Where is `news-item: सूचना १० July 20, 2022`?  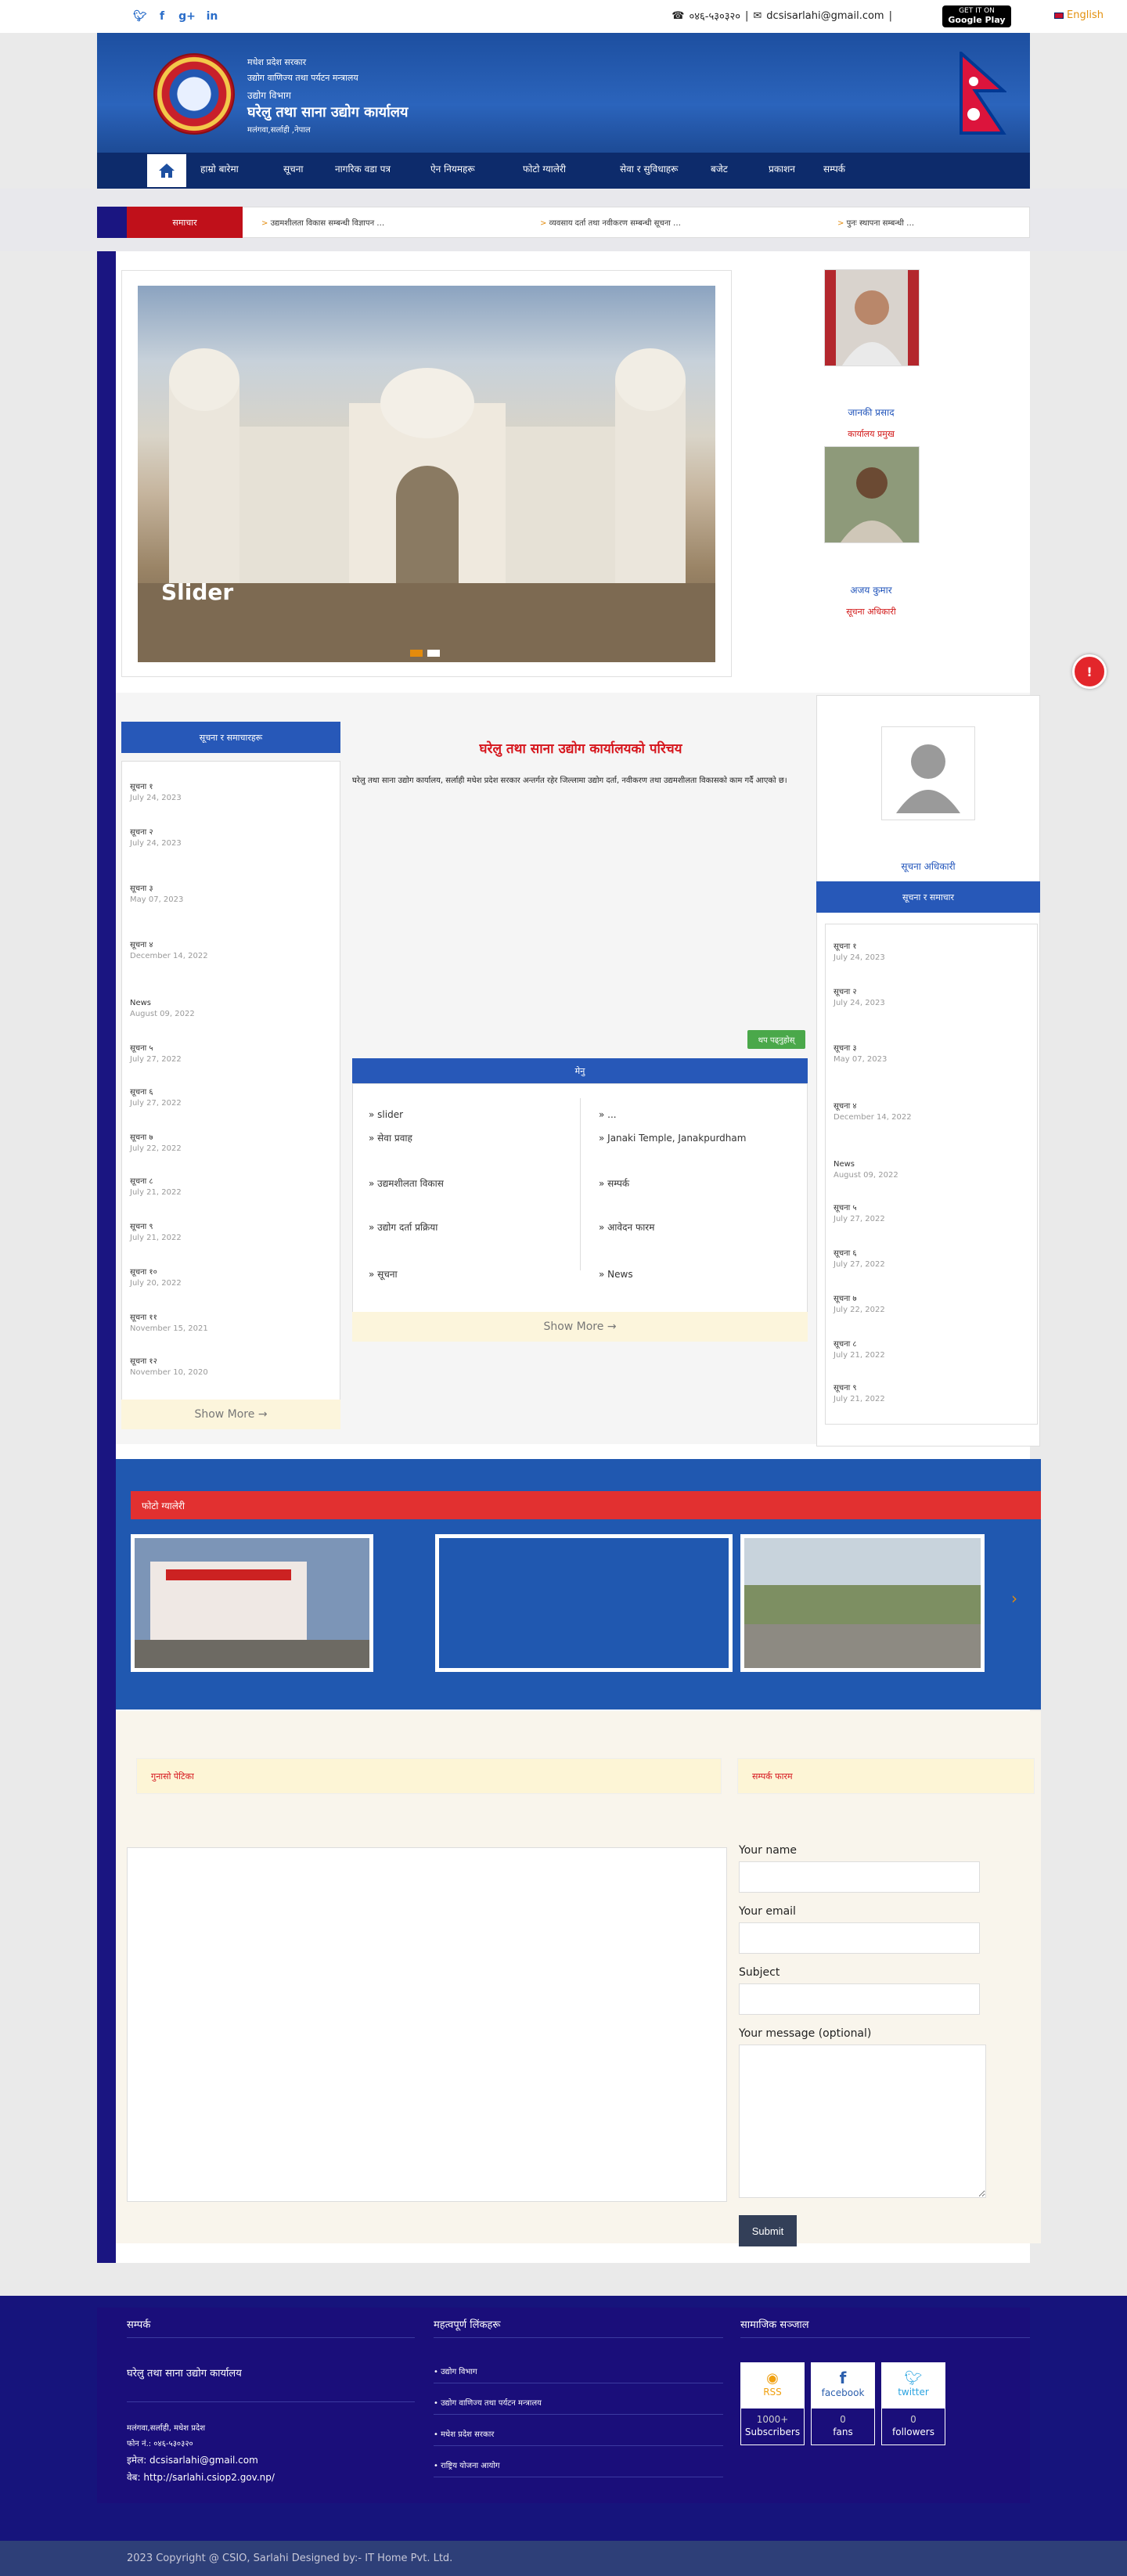
news-item: सूचना १० July 20, 2022 is located at coordinates (222, 1278).